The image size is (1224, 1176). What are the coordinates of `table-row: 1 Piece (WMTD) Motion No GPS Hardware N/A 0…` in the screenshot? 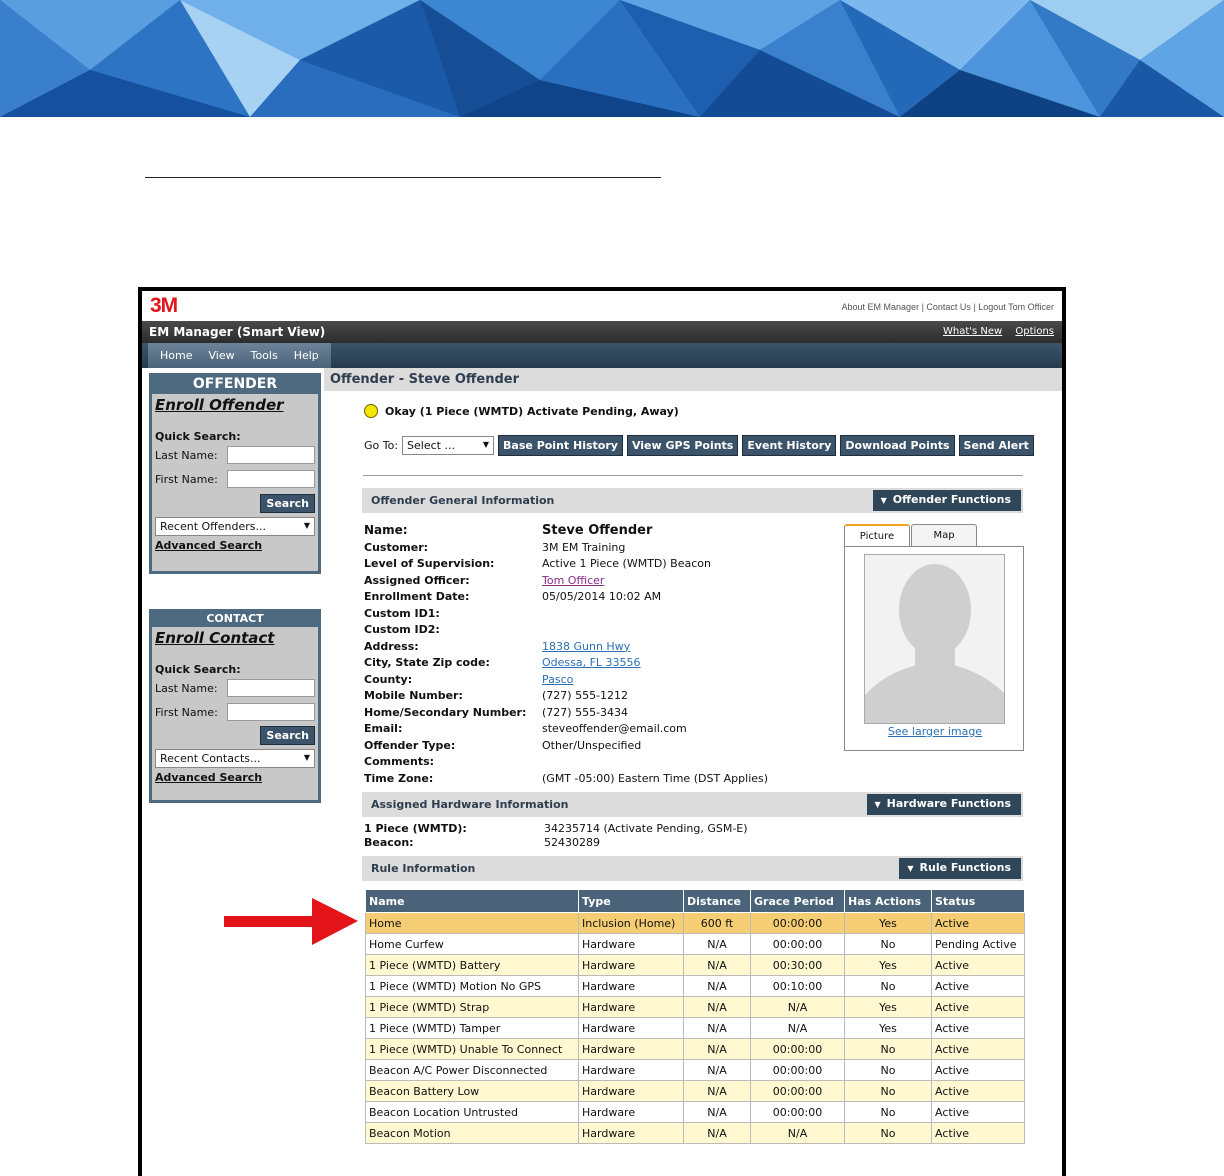 It's located at (695, 986).